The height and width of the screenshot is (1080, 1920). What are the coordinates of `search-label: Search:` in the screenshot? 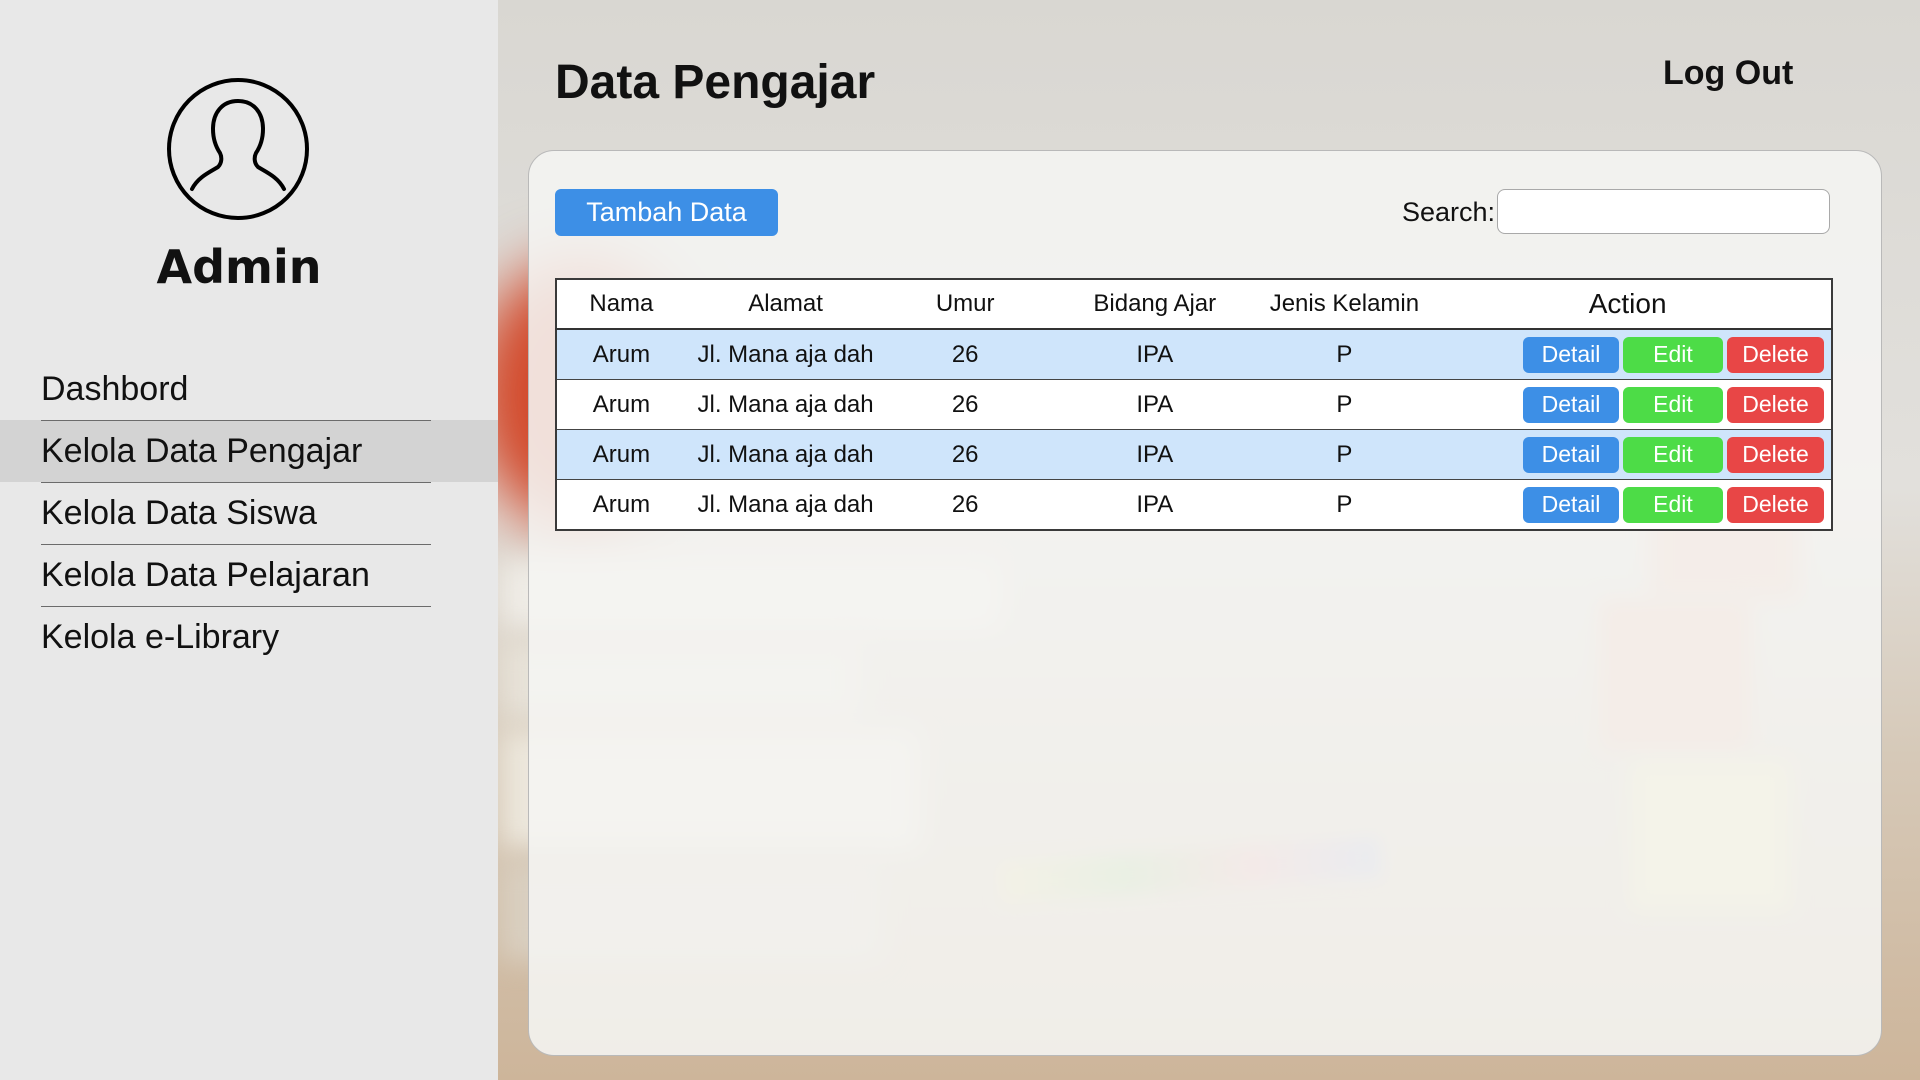 It's located at (1449, 212).